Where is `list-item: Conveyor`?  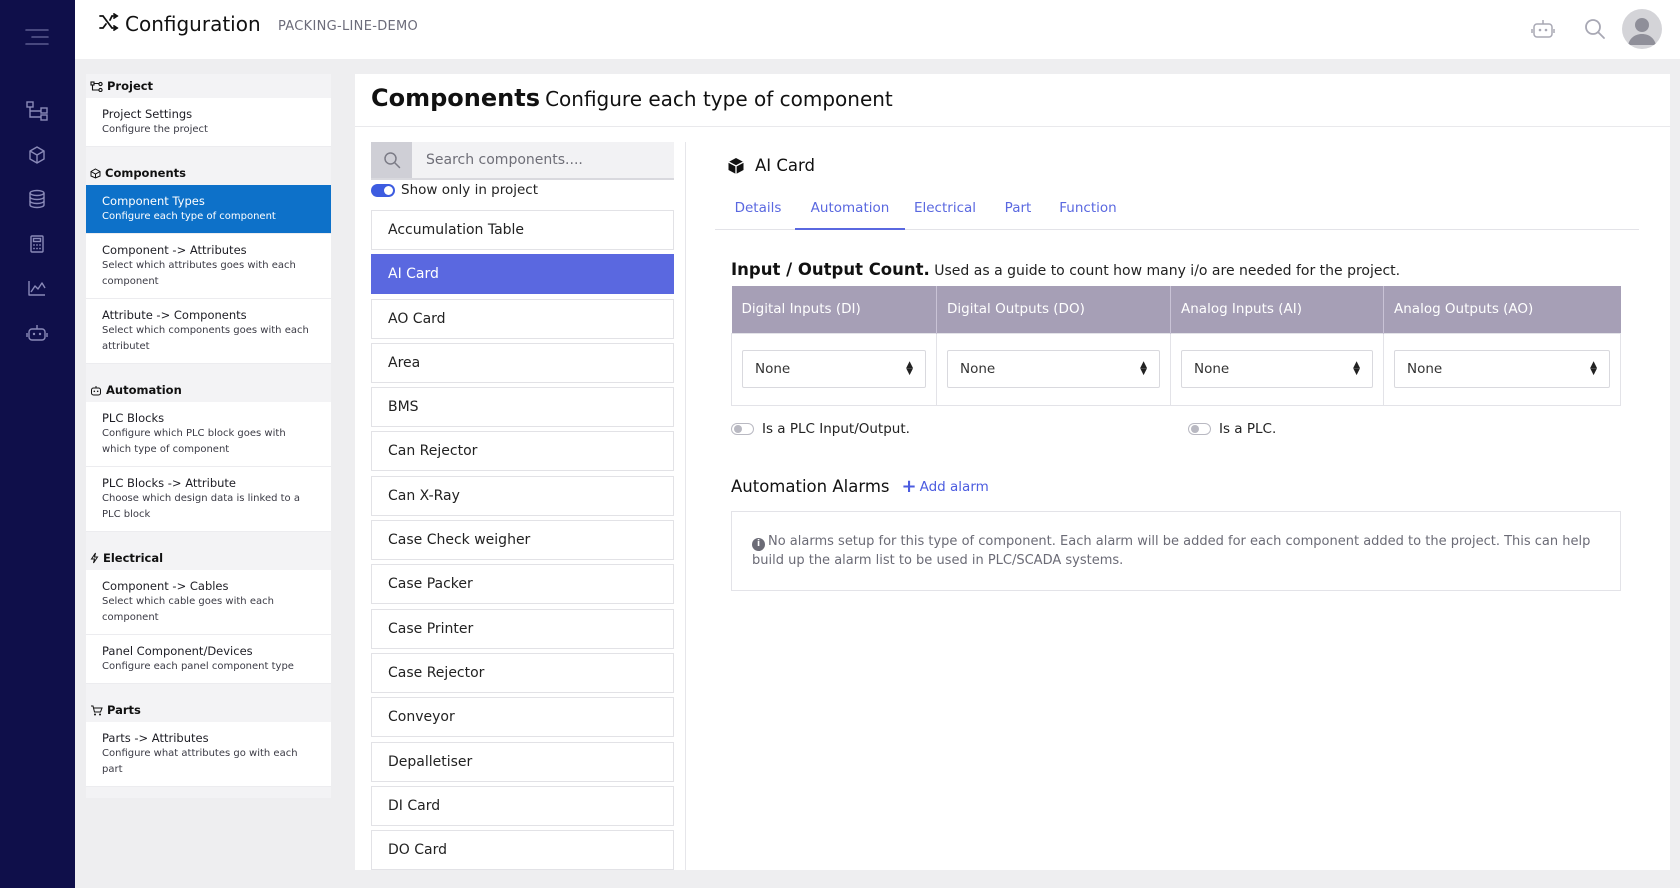 list-item: Conveyor is located at coordinates (522, 717).